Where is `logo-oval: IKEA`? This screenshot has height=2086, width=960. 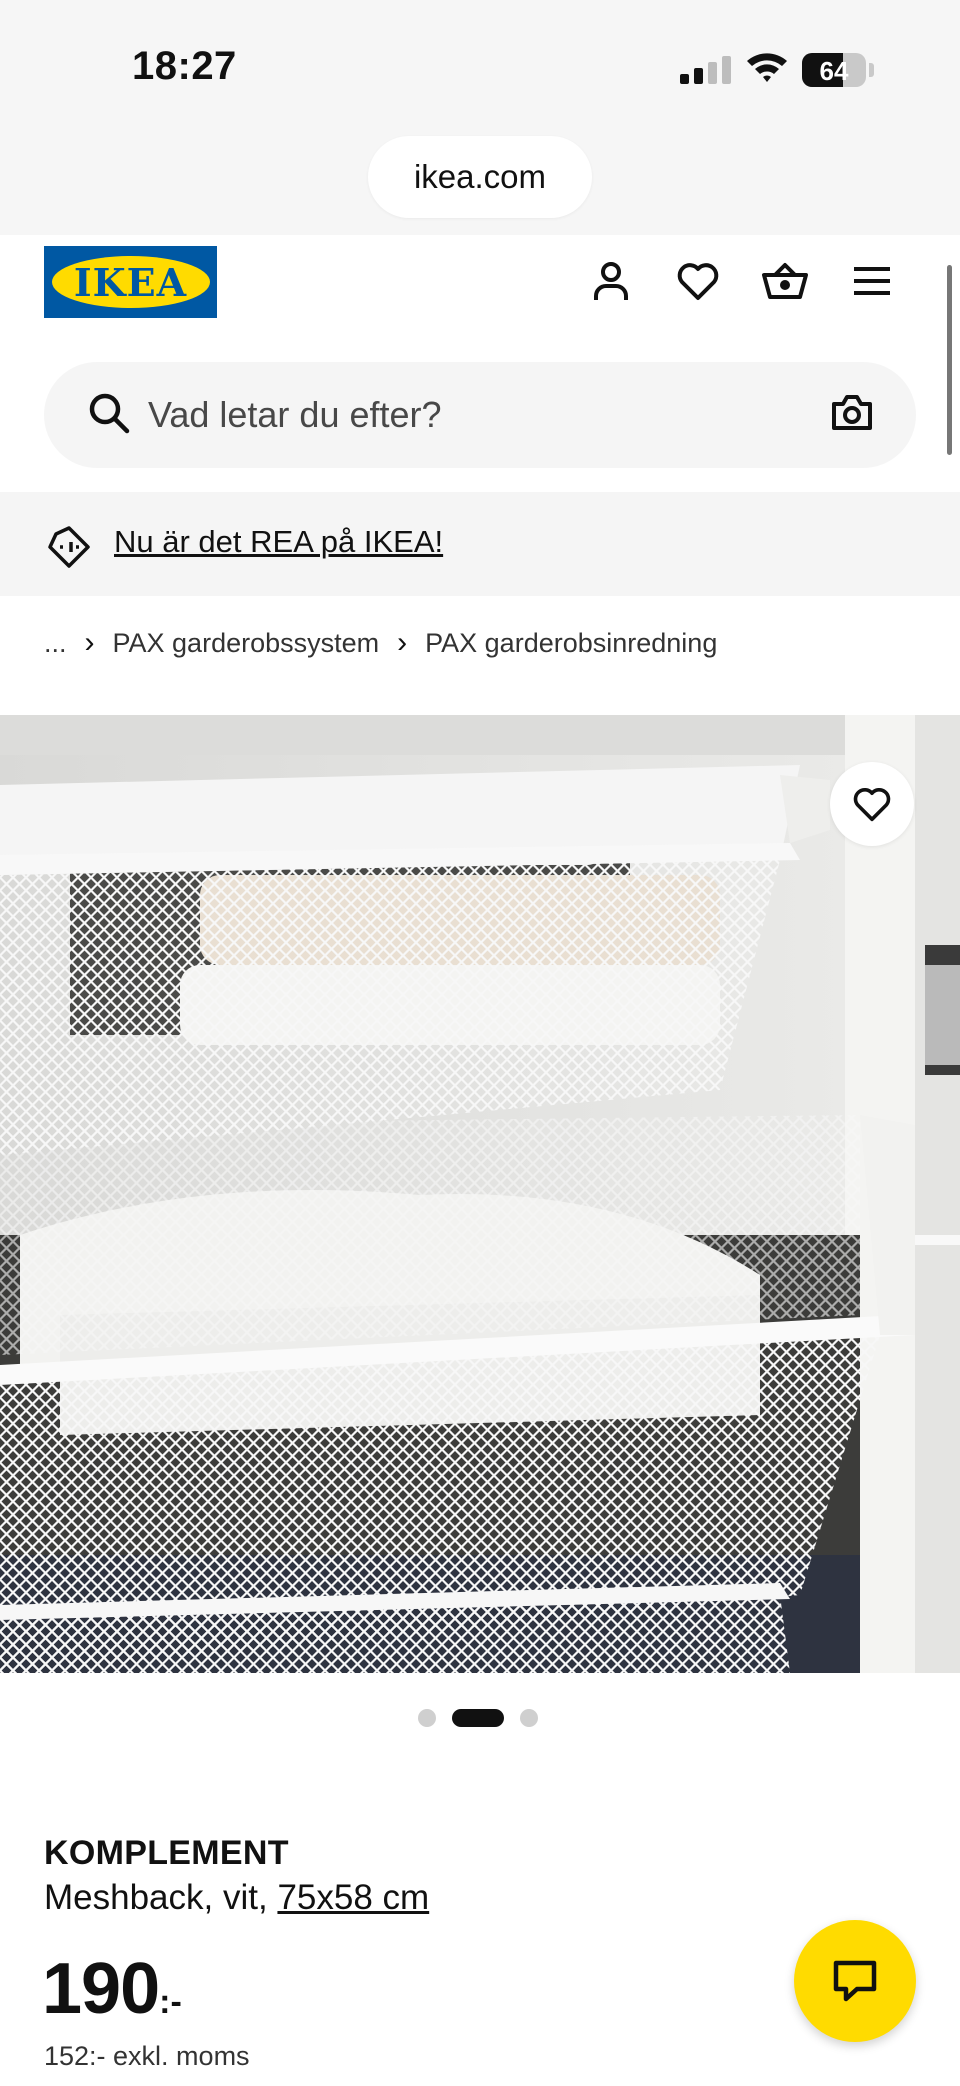
logo-oval: IKEA is located at coordinates (130, 282).